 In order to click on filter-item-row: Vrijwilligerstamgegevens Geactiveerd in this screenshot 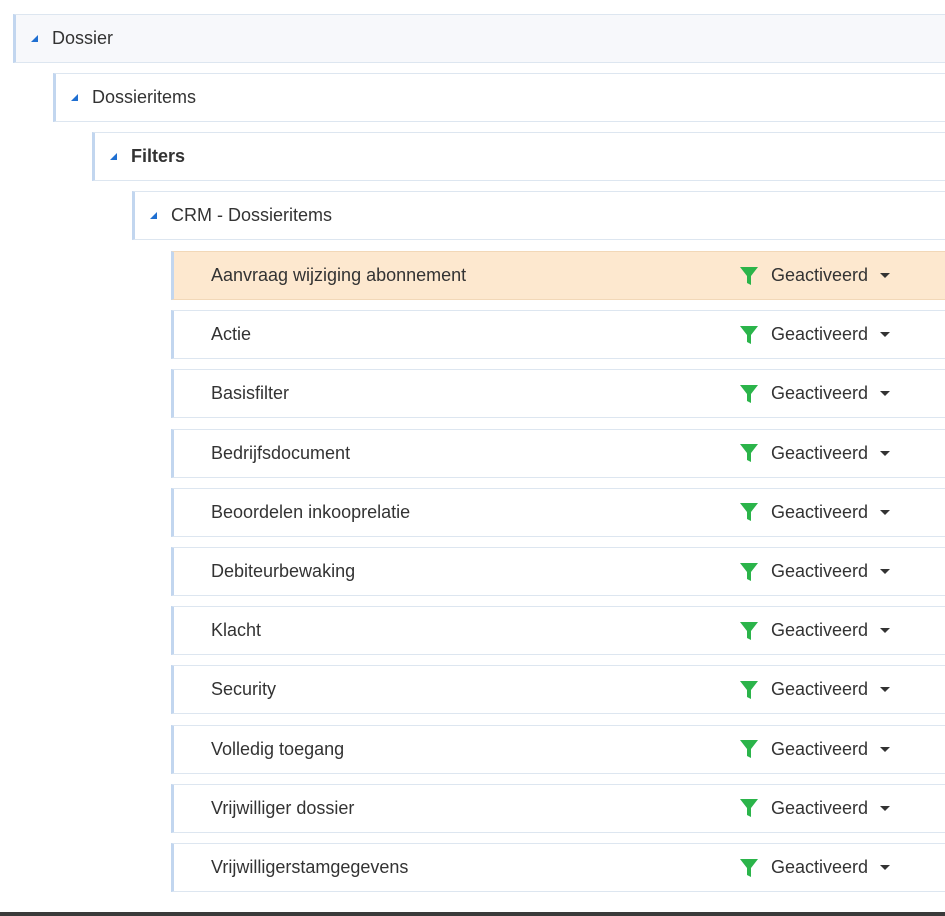, I will do `click(558, 867)`.